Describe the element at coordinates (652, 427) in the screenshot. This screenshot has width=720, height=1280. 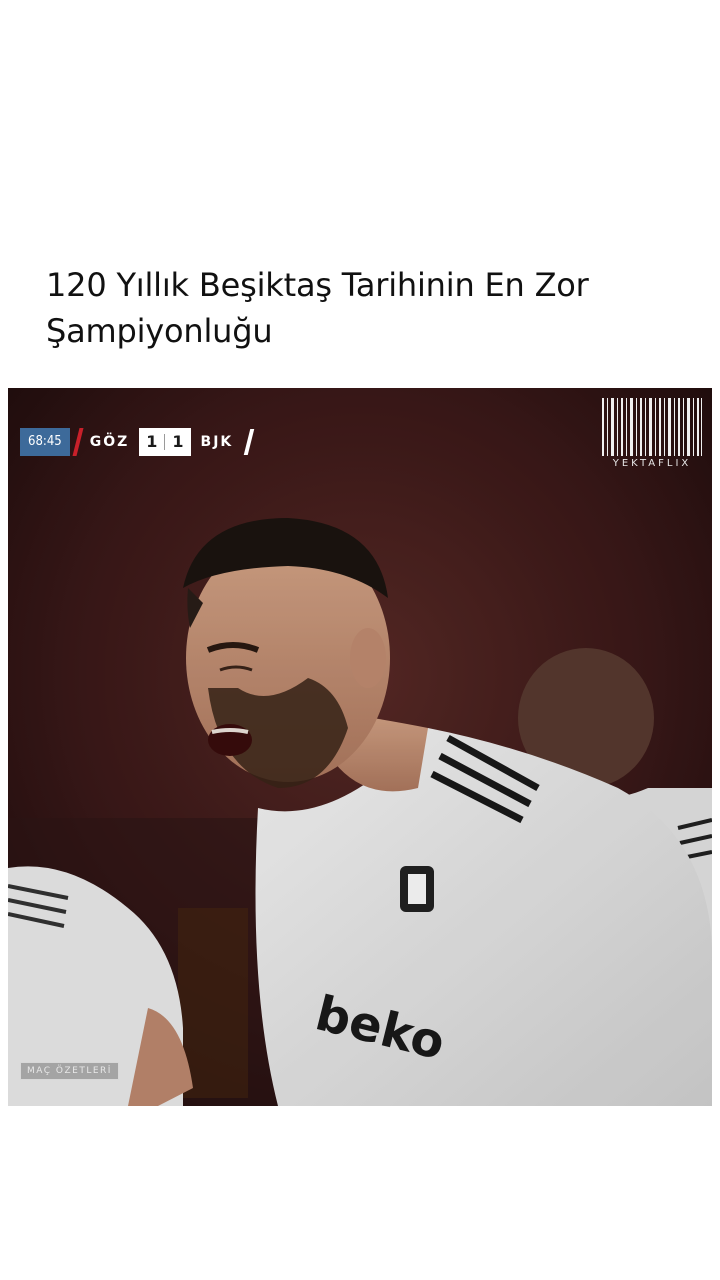
I see `barcode-icon` at that location.